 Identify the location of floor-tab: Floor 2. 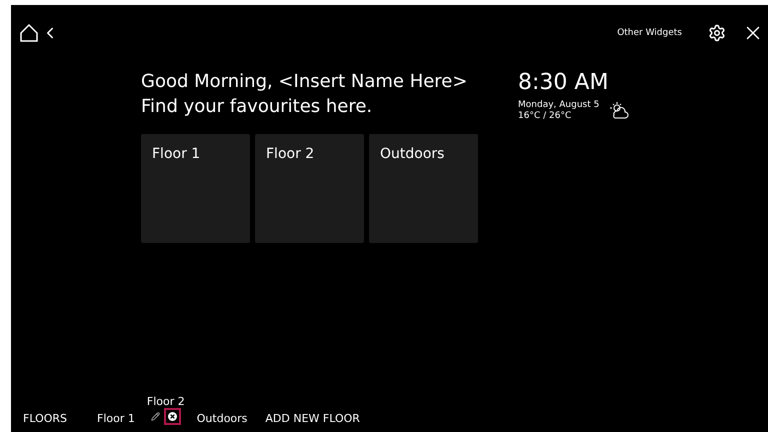
(165, 401).